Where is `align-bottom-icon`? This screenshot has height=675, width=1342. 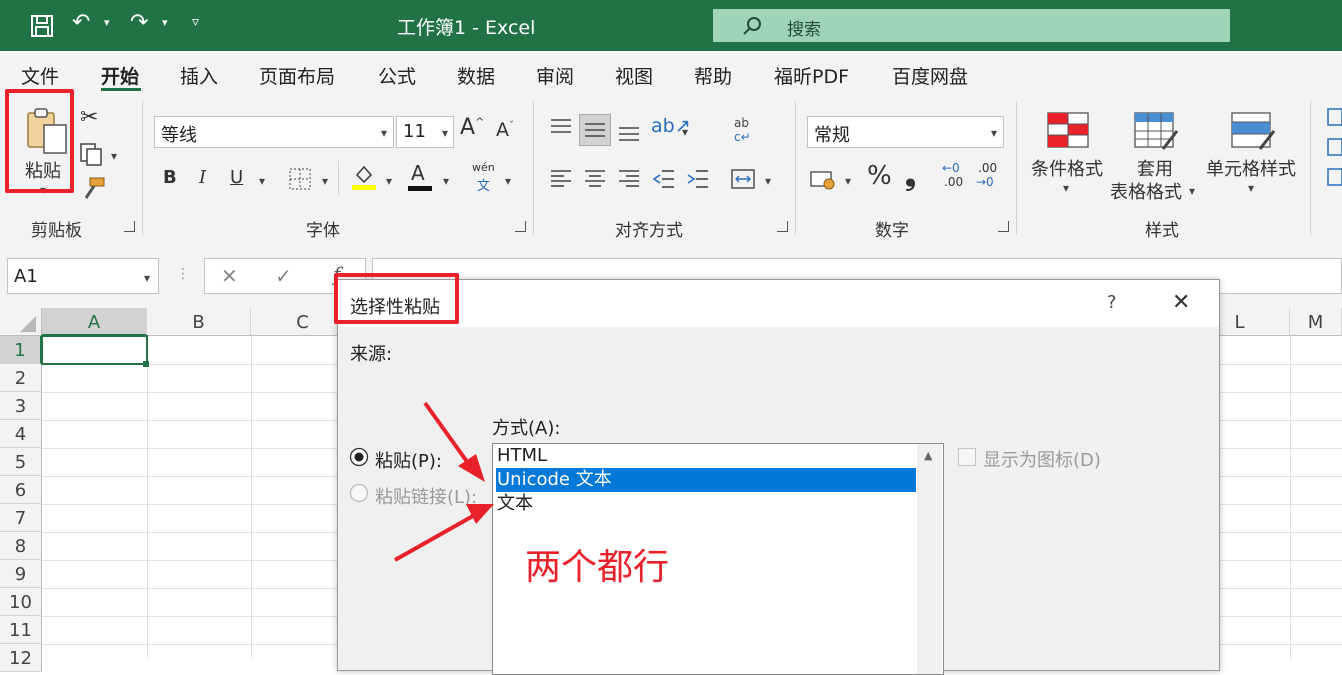 align-bottom-icon is located at coordinates (629, 131).